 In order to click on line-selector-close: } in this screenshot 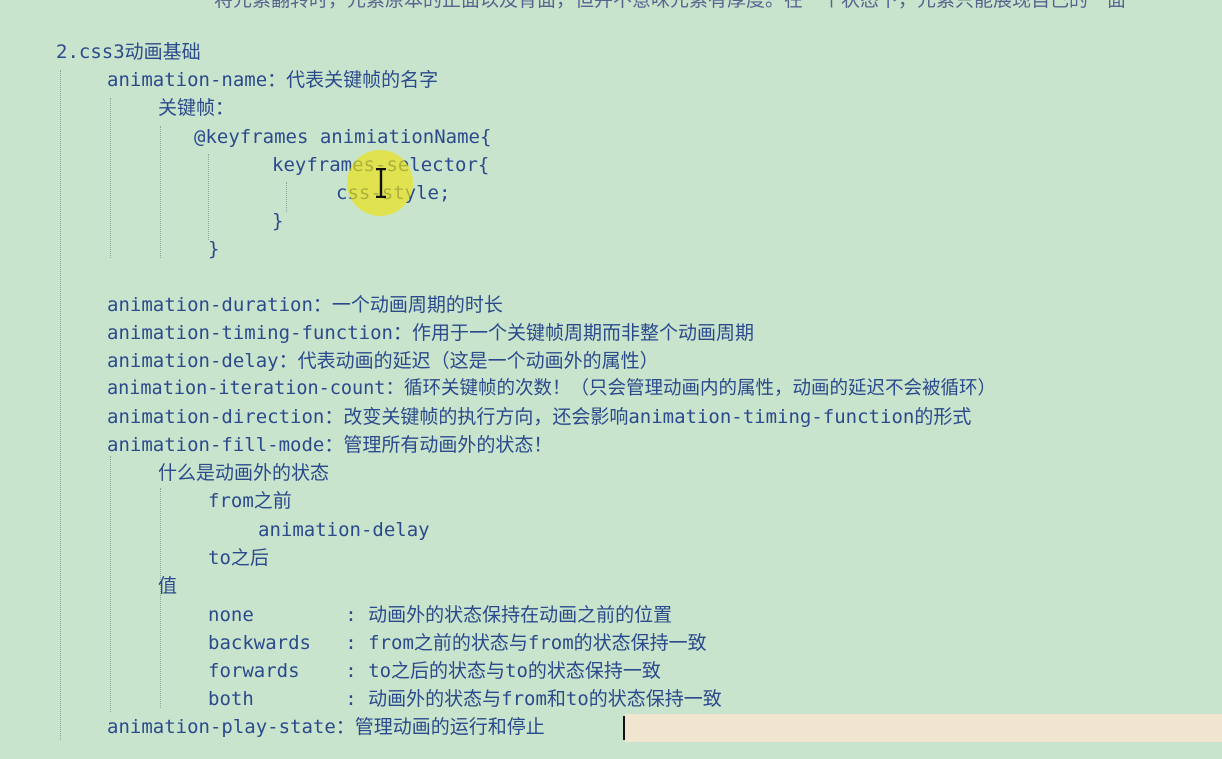, I will do `click(278, 221)`.